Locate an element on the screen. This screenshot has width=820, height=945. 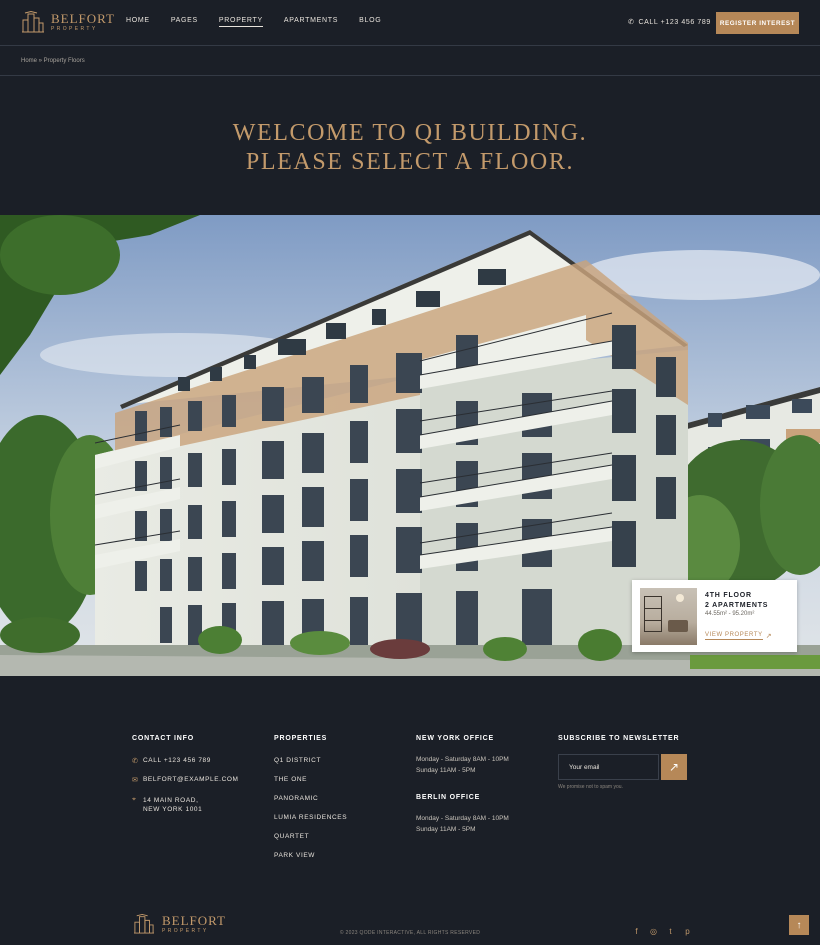
view-property-link: VIEW PROPERTY ↗ is located at coordinates (738, 636).